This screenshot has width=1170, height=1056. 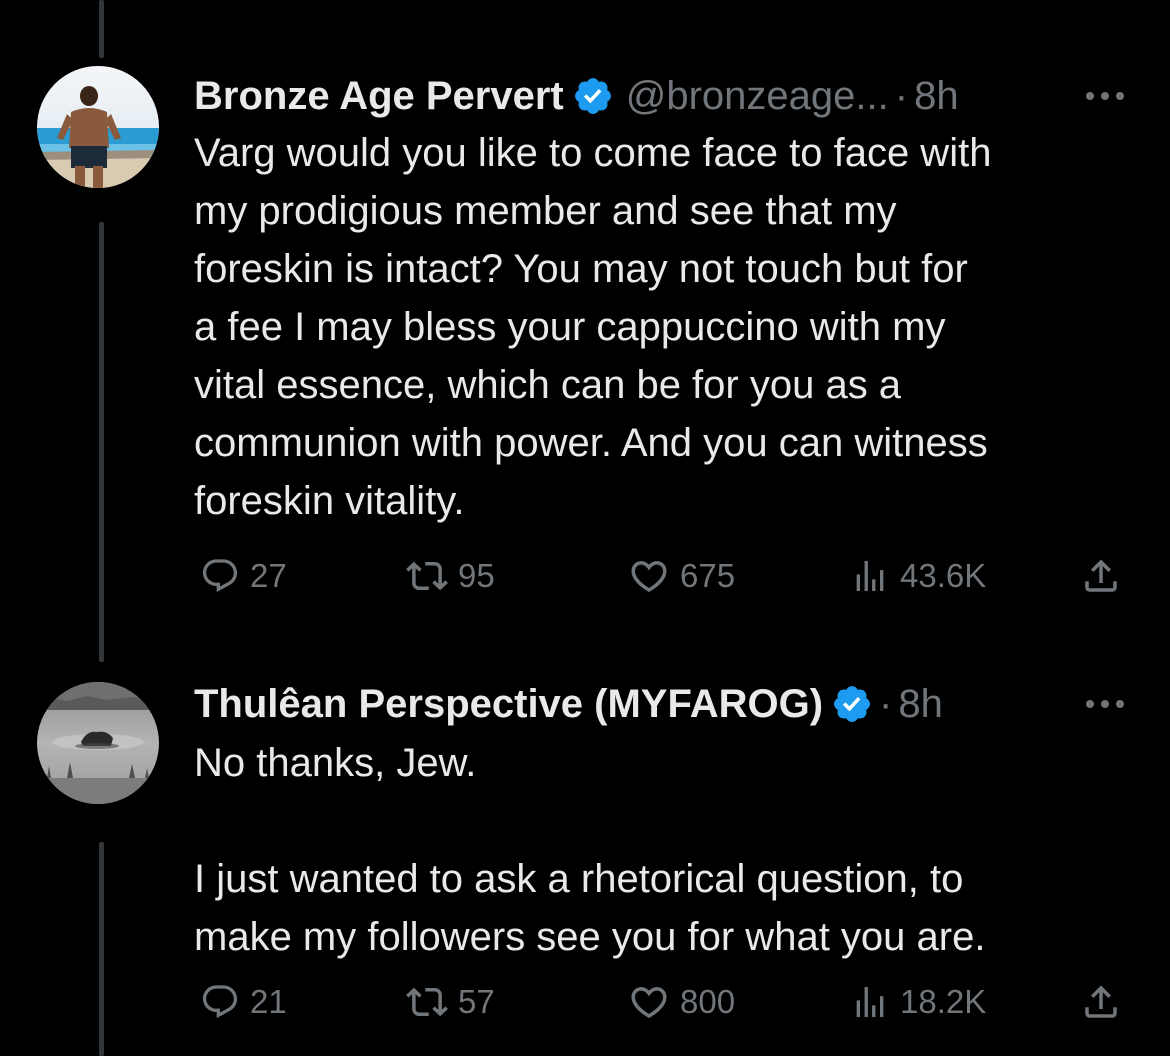 What do you see at coordinates (268, 1001) in the screenshot?
I see `reply-count: 21` at bounding box center [268, 1001].